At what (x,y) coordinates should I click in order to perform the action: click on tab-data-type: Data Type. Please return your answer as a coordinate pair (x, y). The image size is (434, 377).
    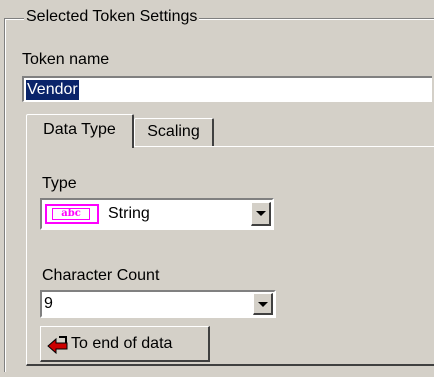
    Looking at the image, I should click on (80, 131).